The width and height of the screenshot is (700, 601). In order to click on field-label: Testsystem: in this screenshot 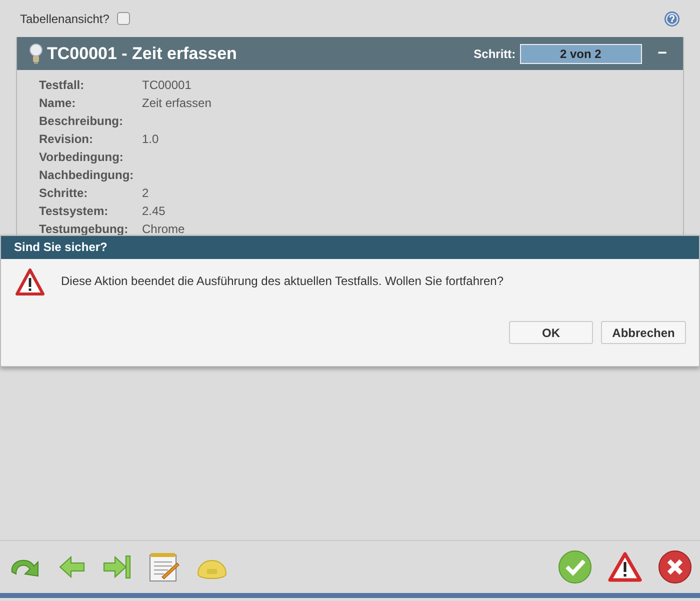, I will do `click(74, 211)`.